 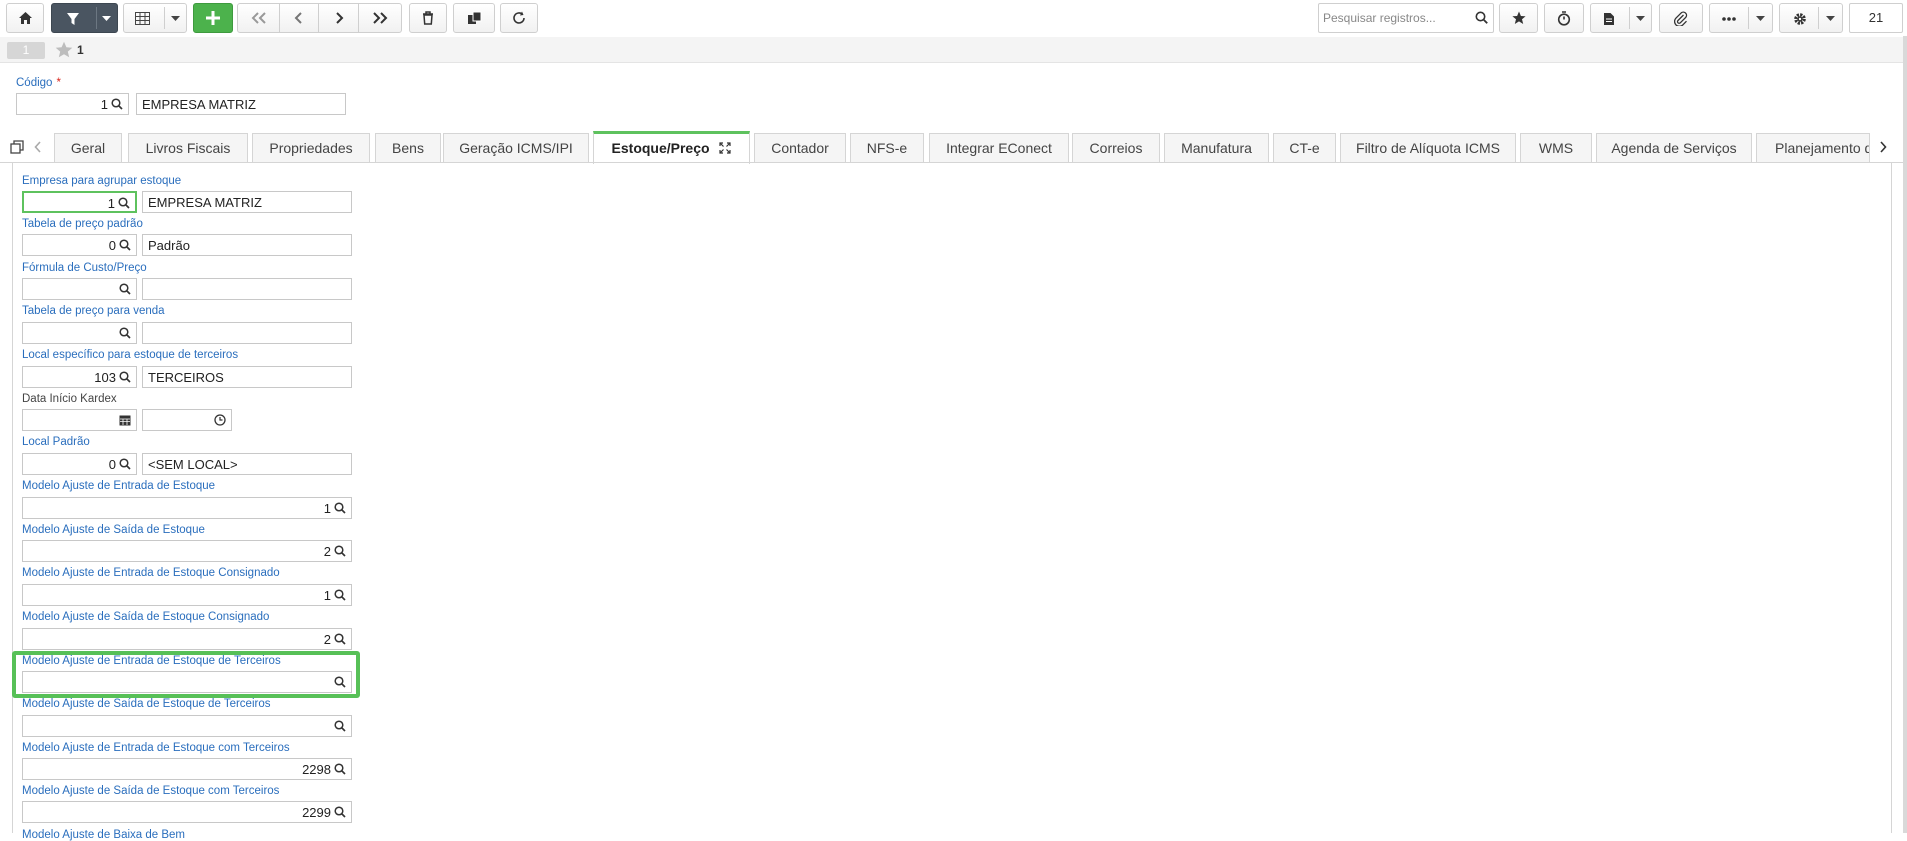 I want to click on duplicate-button, so click(x=474, y=18).